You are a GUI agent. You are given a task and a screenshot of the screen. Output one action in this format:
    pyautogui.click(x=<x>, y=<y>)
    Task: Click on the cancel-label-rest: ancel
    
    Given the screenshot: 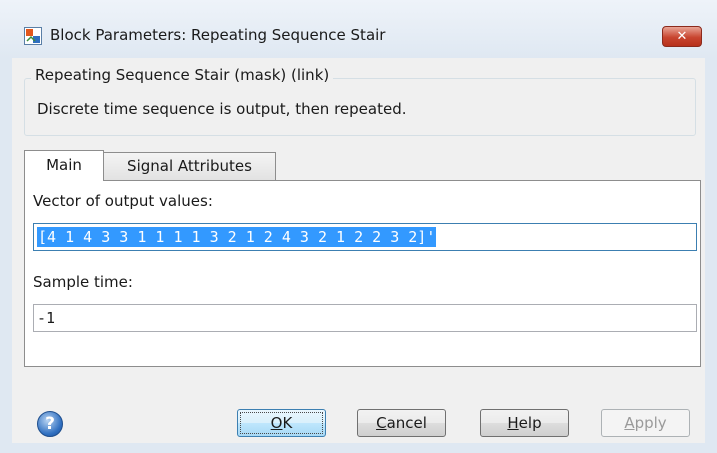 What is the action you would take?
    pyautogui.click(x=406, y=423)
    